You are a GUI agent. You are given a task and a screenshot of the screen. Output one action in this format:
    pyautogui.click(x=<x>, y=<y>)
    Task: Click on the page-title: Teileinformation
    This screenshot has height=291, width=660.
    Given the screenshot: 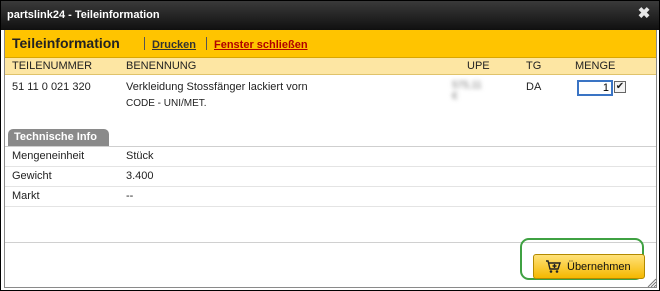 What is the action you would take?
    pyautogui.click(x=66, y=43)
    